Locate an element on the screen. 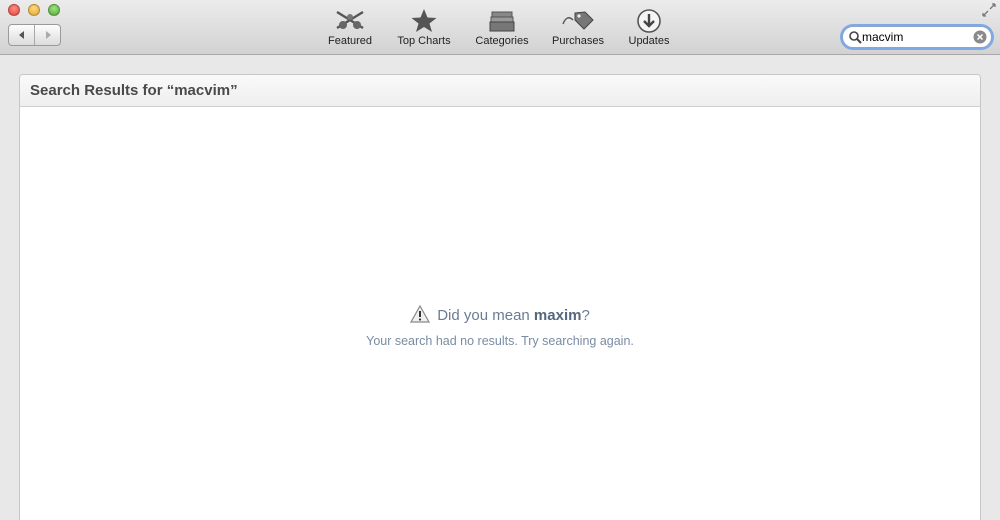 This screenshot has width=1000, height=520. page-title: Search Results for “macvim” is located at coordinates (134, 90).